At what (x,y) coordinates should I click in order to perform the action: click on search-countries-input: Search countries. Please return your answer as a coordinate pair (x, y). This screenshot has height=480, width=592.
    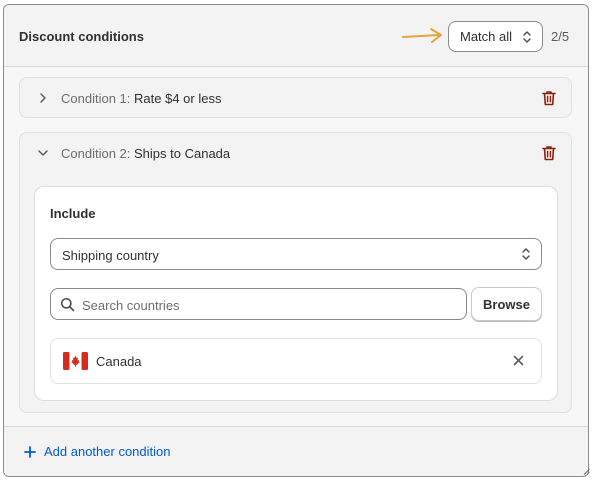
    Looking at the image, I should click on (258, 304).